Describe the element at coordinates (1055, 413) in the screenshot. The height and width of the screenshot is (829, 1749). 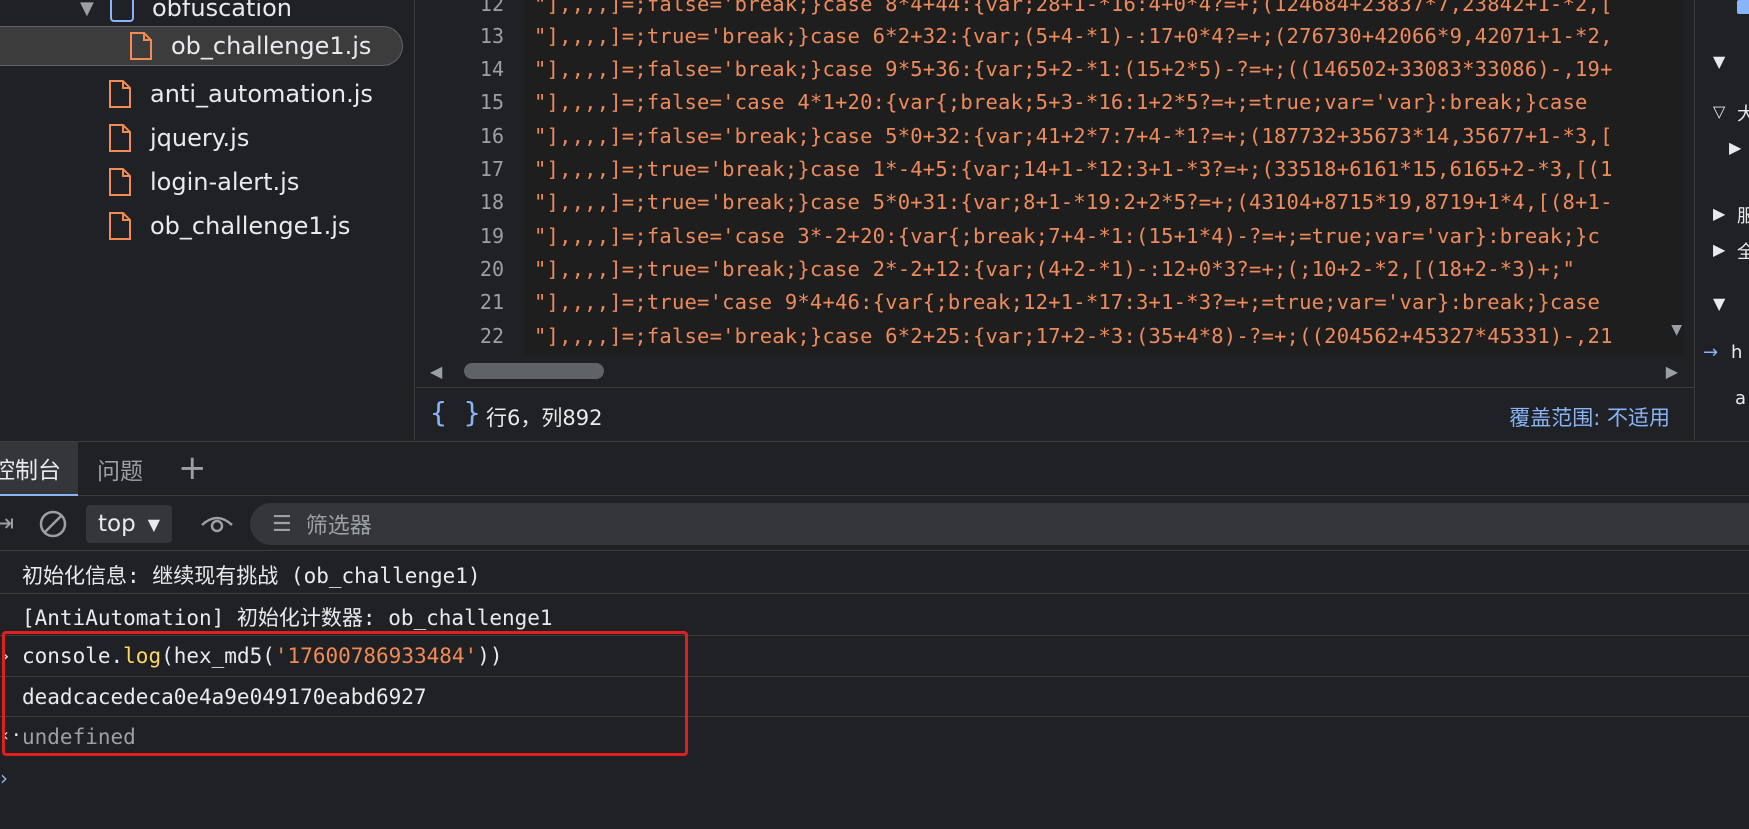
I see `editor-status-bar: { } 行6，列892 覆盖范围: 不适用` at that location.